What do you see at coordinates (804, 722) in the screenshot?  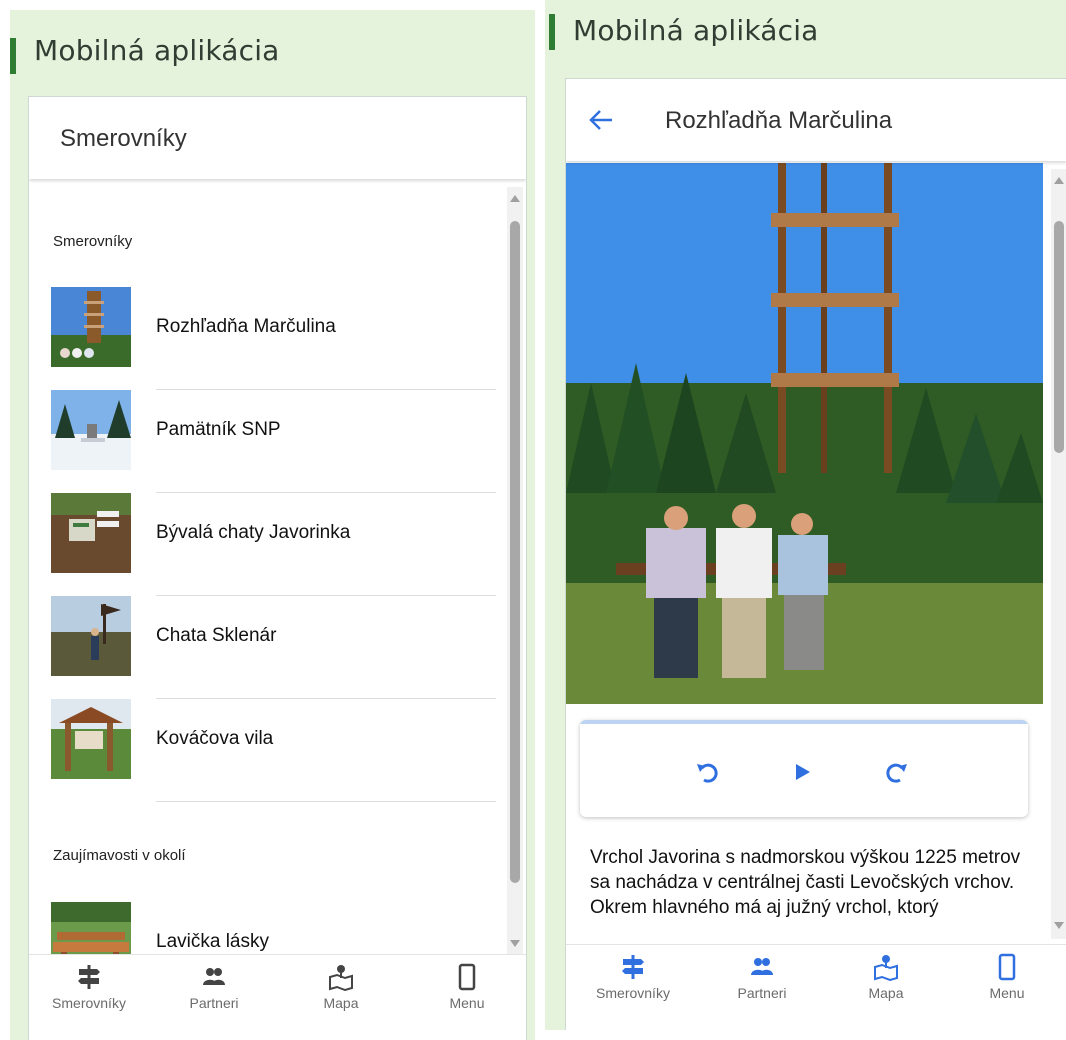 I see `audio-progress-bar` at bounding box center [804, 722].